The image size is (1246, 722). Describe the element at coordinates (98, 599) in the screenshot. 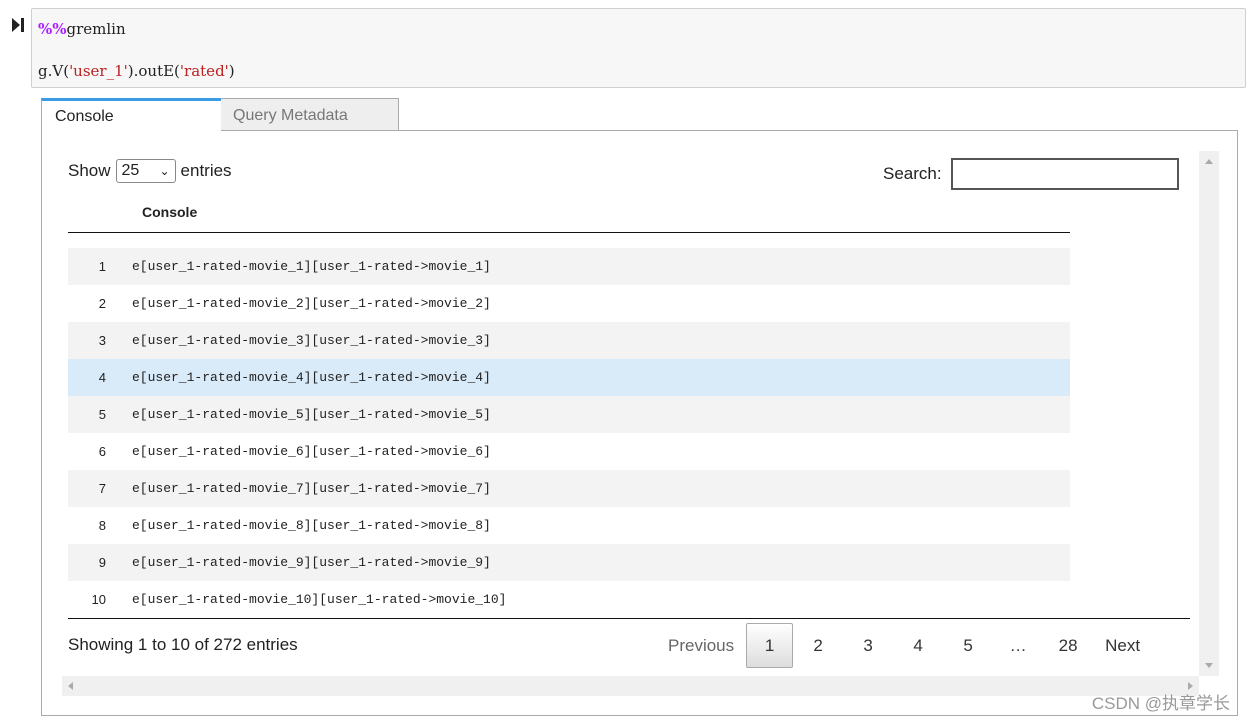

I see `row-index: 10` at that location.